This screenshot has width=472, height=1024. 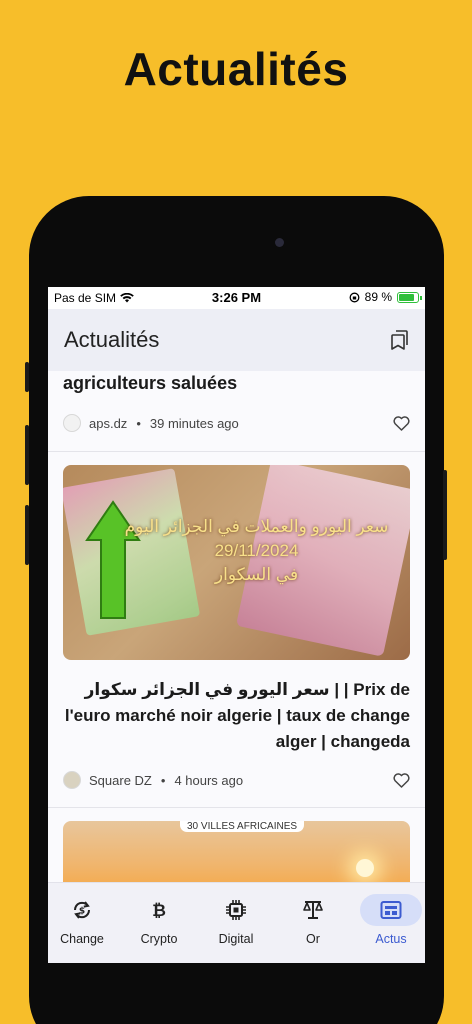 I want to click on nav-label: Digital, so click(x=236, y=939).